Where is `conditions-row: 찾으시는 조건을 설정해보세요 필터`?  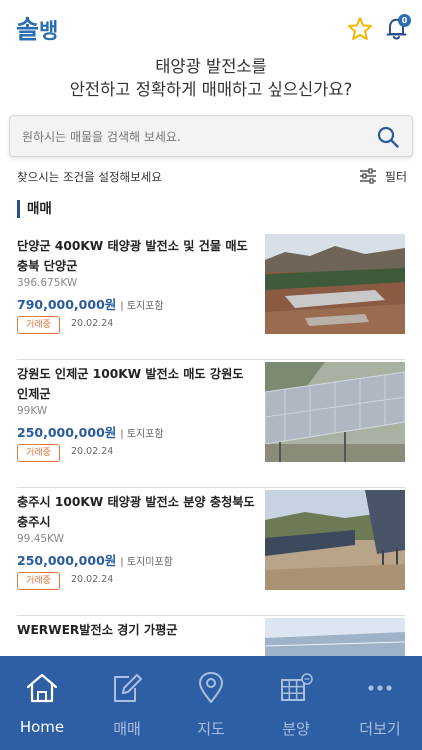 conditions-row: 찾으시는 조건을 설정해보세요 필터 is located at coordinates (212, 176).